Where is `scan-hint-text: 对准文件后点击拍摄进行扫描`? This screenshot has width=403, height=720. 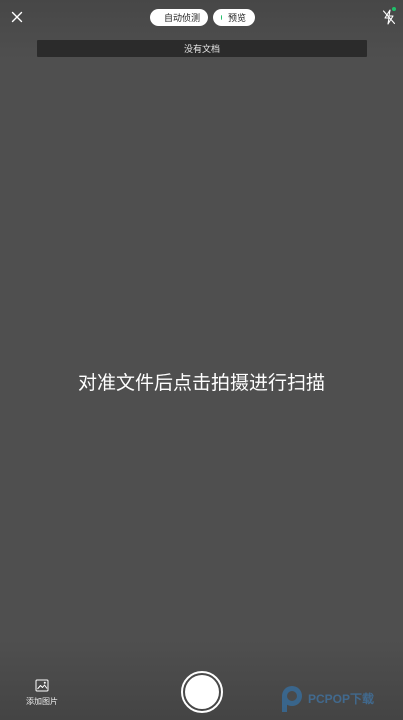
scan-hint-text: 对准文件后点击拍摄进行扫描 is located at coordinates (201, 383).